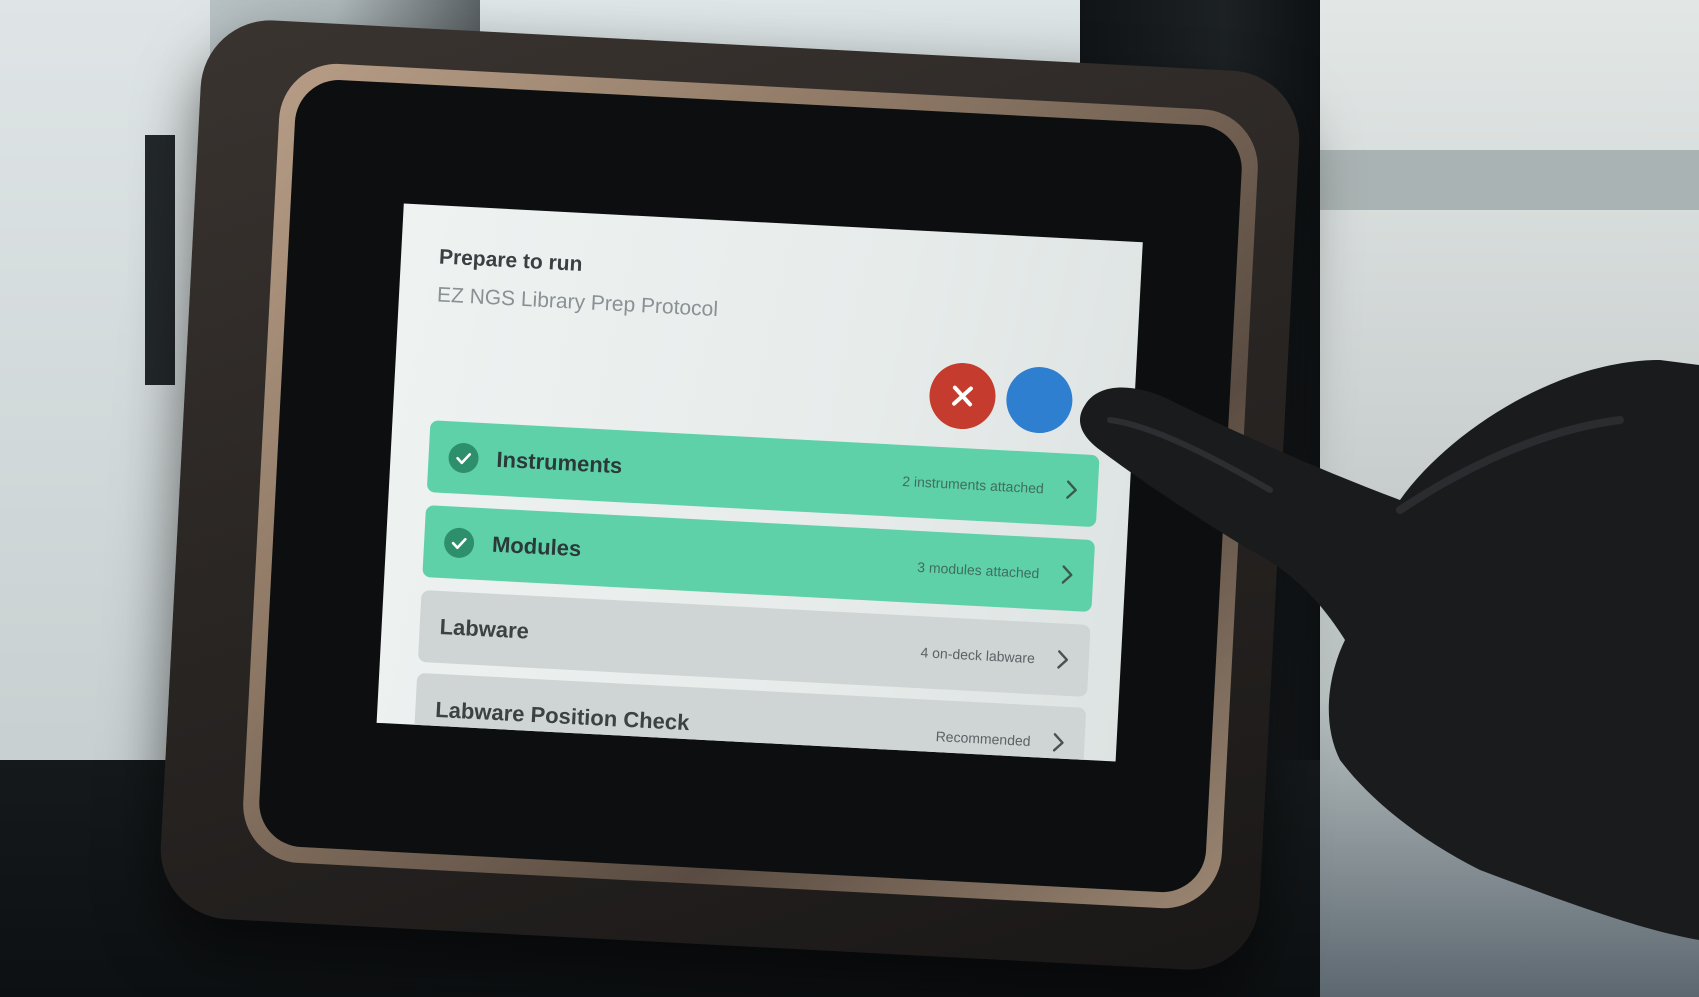 The image size is (1699, 997). What do you see at coordinates (978, 655) in the screenshot?
I see `step-status: 4 on-deck labware` at bounding box center [978, 655].